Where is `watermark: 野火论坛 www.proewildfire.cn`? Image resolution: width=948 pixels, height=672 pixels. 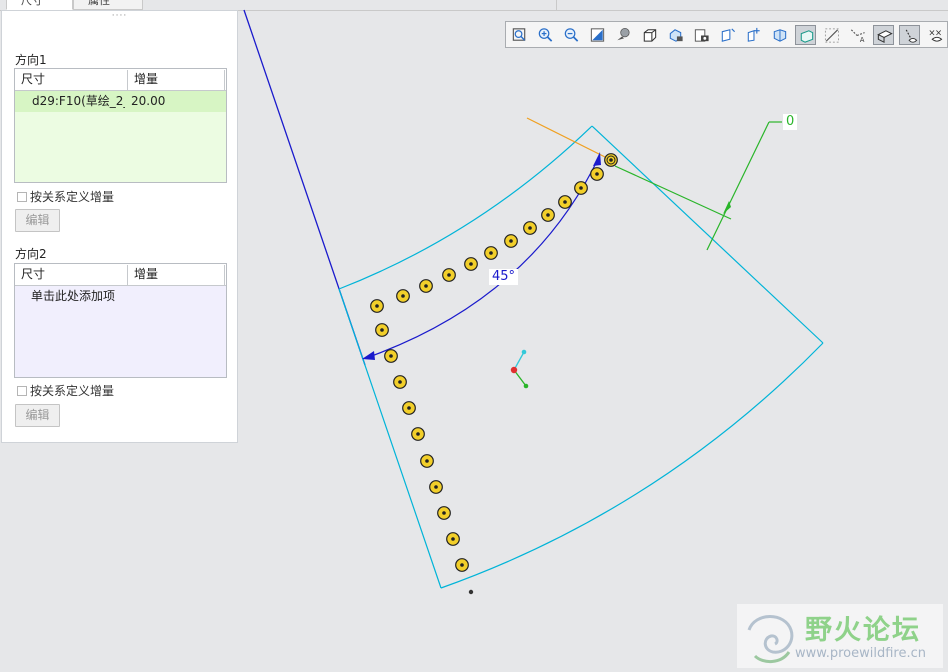
watermark: 野火论坛 www.proewildfire.cn is located at coordinates (840, 636).